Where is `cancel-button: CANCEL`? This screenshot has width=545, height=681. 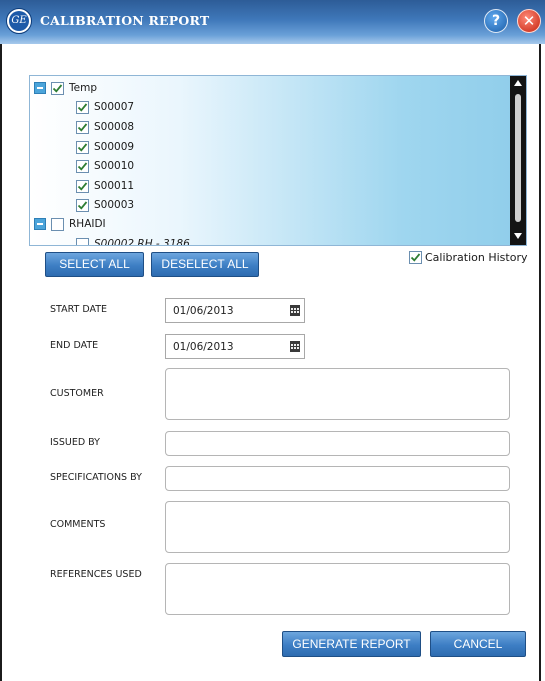
cancel-button: CANCEL is located at coordinates (478, 644).